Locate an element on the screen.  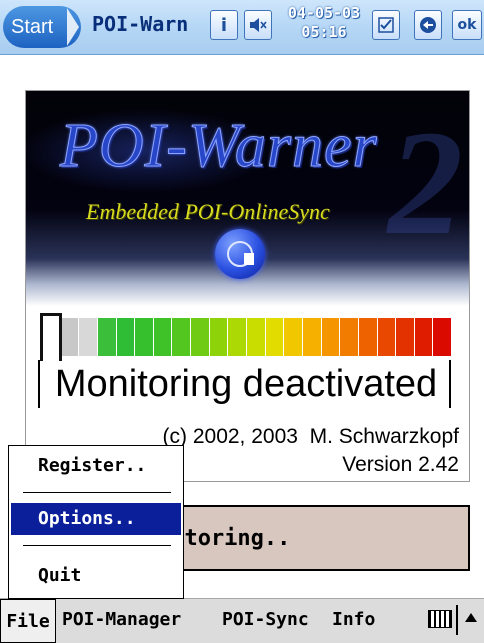
back-glyph is located at coordinates (428, 25).